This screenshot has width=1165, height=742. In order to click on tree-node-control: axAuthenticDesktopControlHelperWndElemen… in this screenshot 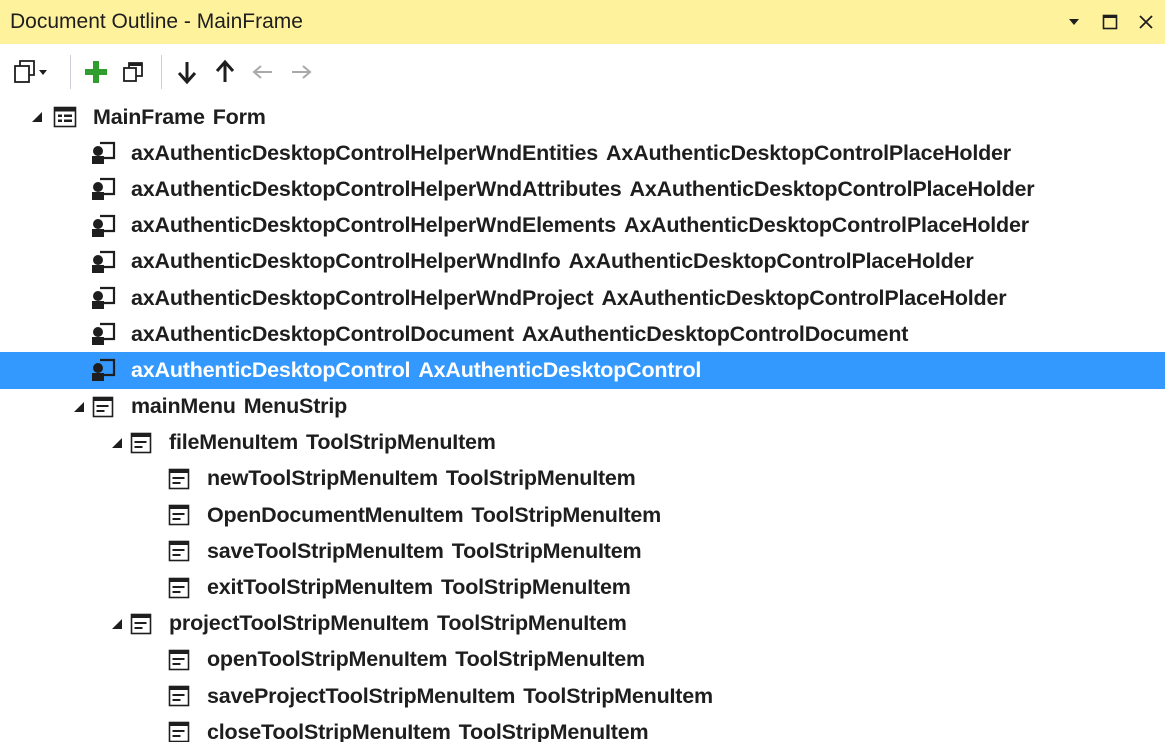, I will do `click(582, 226)`.